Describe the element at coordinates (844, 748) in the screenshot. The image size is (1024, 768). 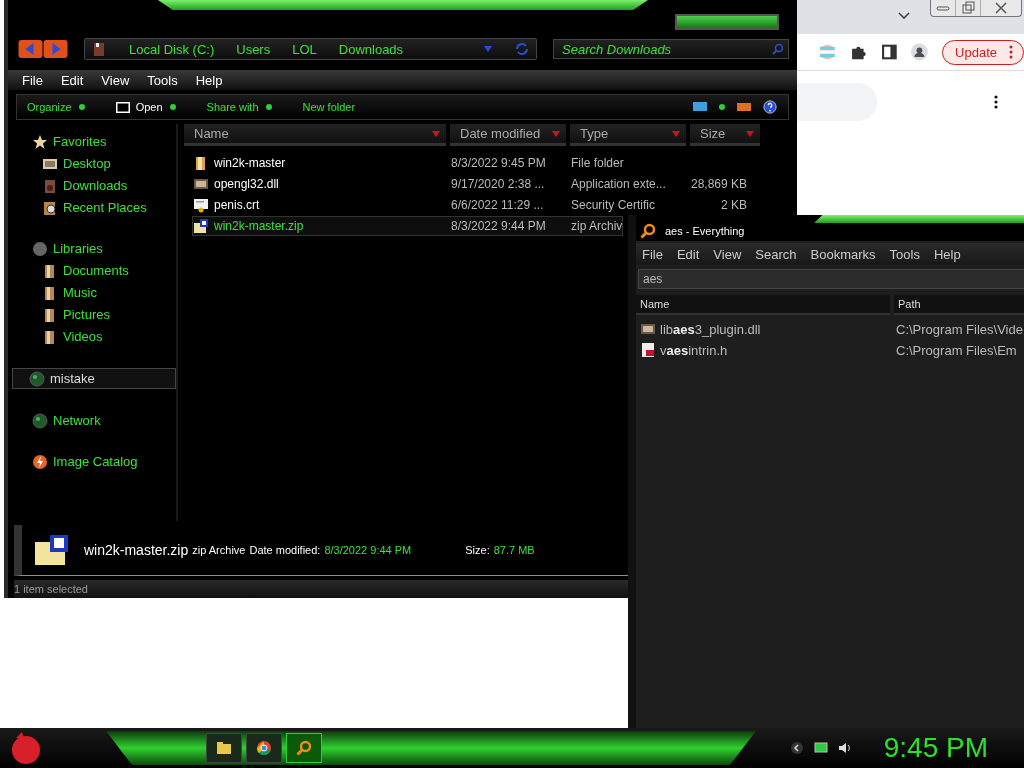
I see `speaker-icon` at that location.